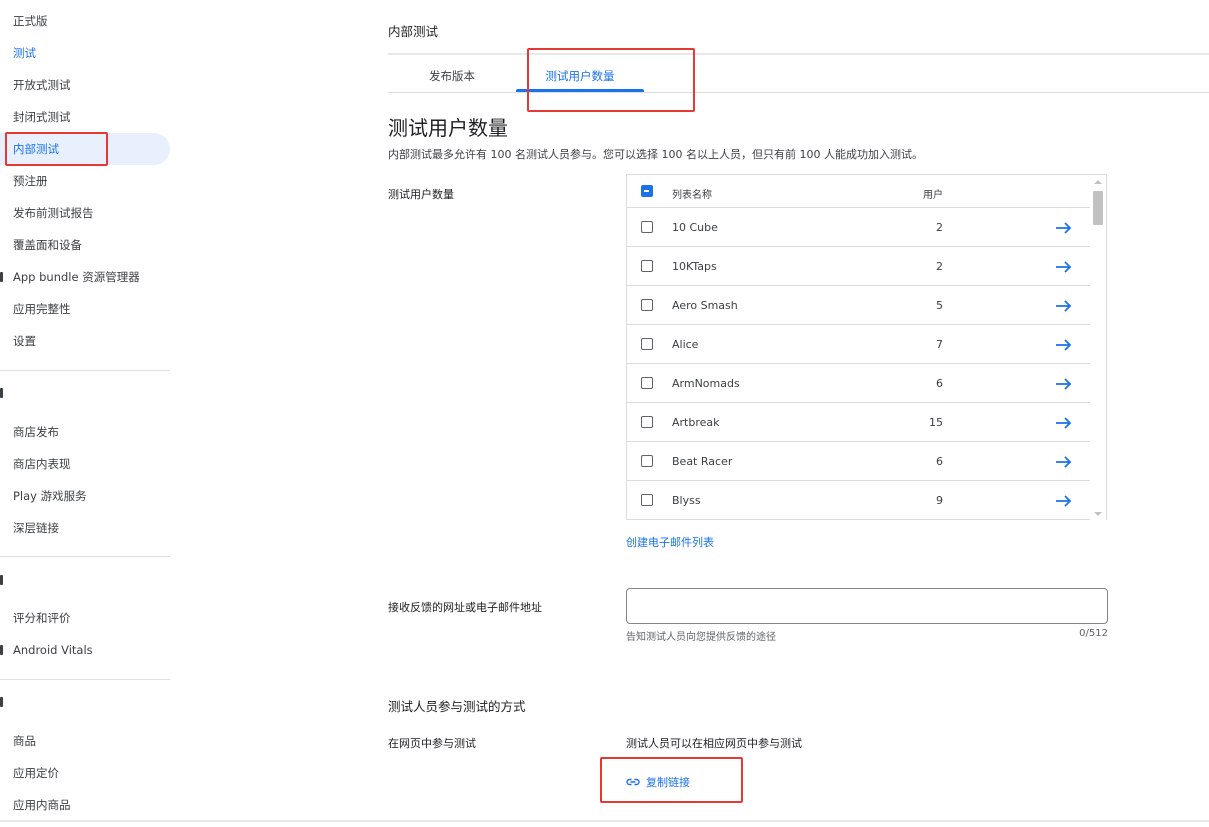  I want to click on sidebar-item-label: 预注册, so click(30, 181).